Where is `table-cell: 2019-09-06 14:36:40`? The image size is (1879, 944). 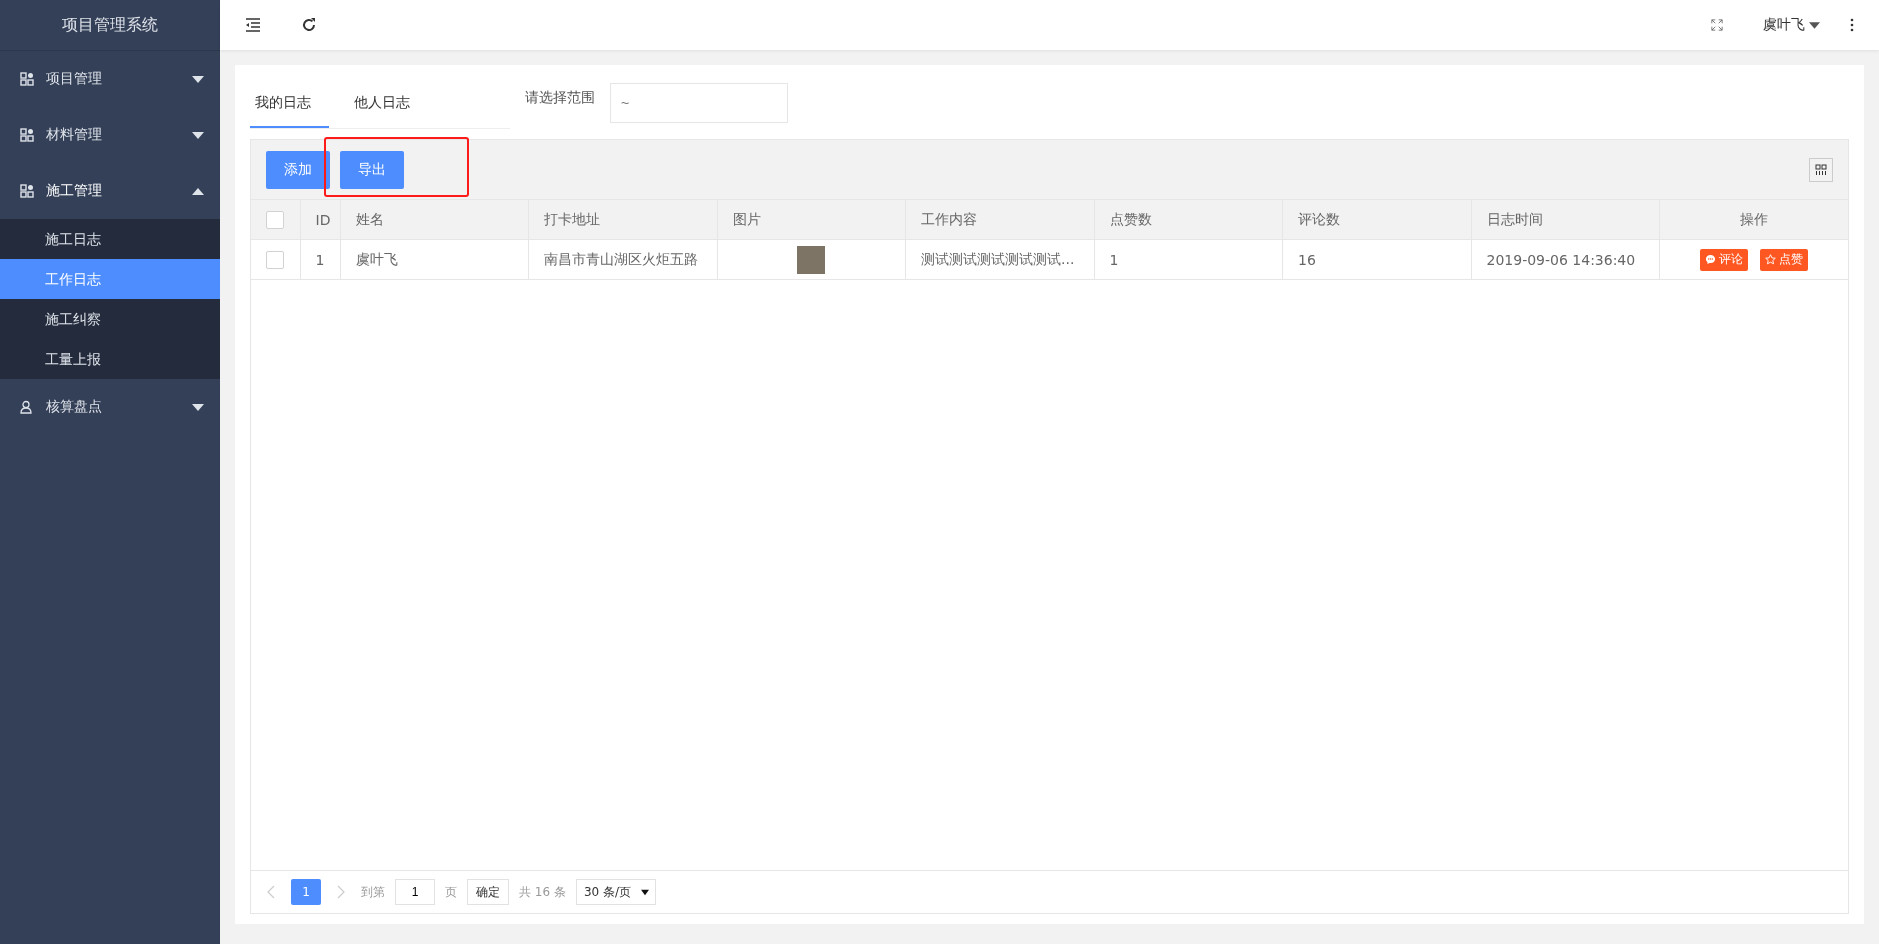
table-cell: 2019-09-06 14:36:40 is located at coordinates (1561, 259).